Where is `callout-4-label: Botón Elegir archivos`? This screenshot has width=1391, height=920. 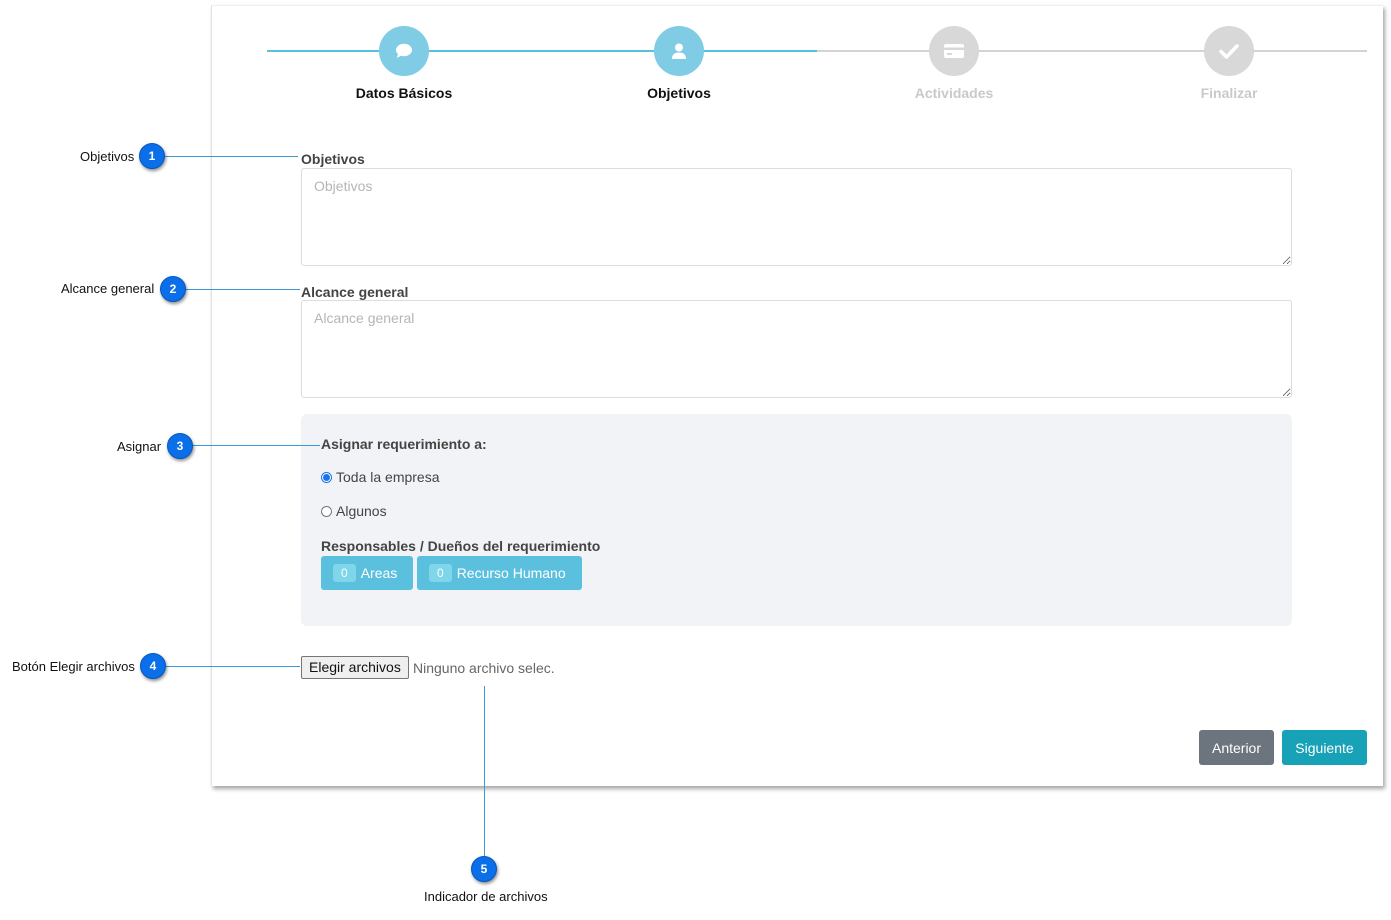
callout-4-label: Botón Elegir archivos is located at coordinates (73, 666).